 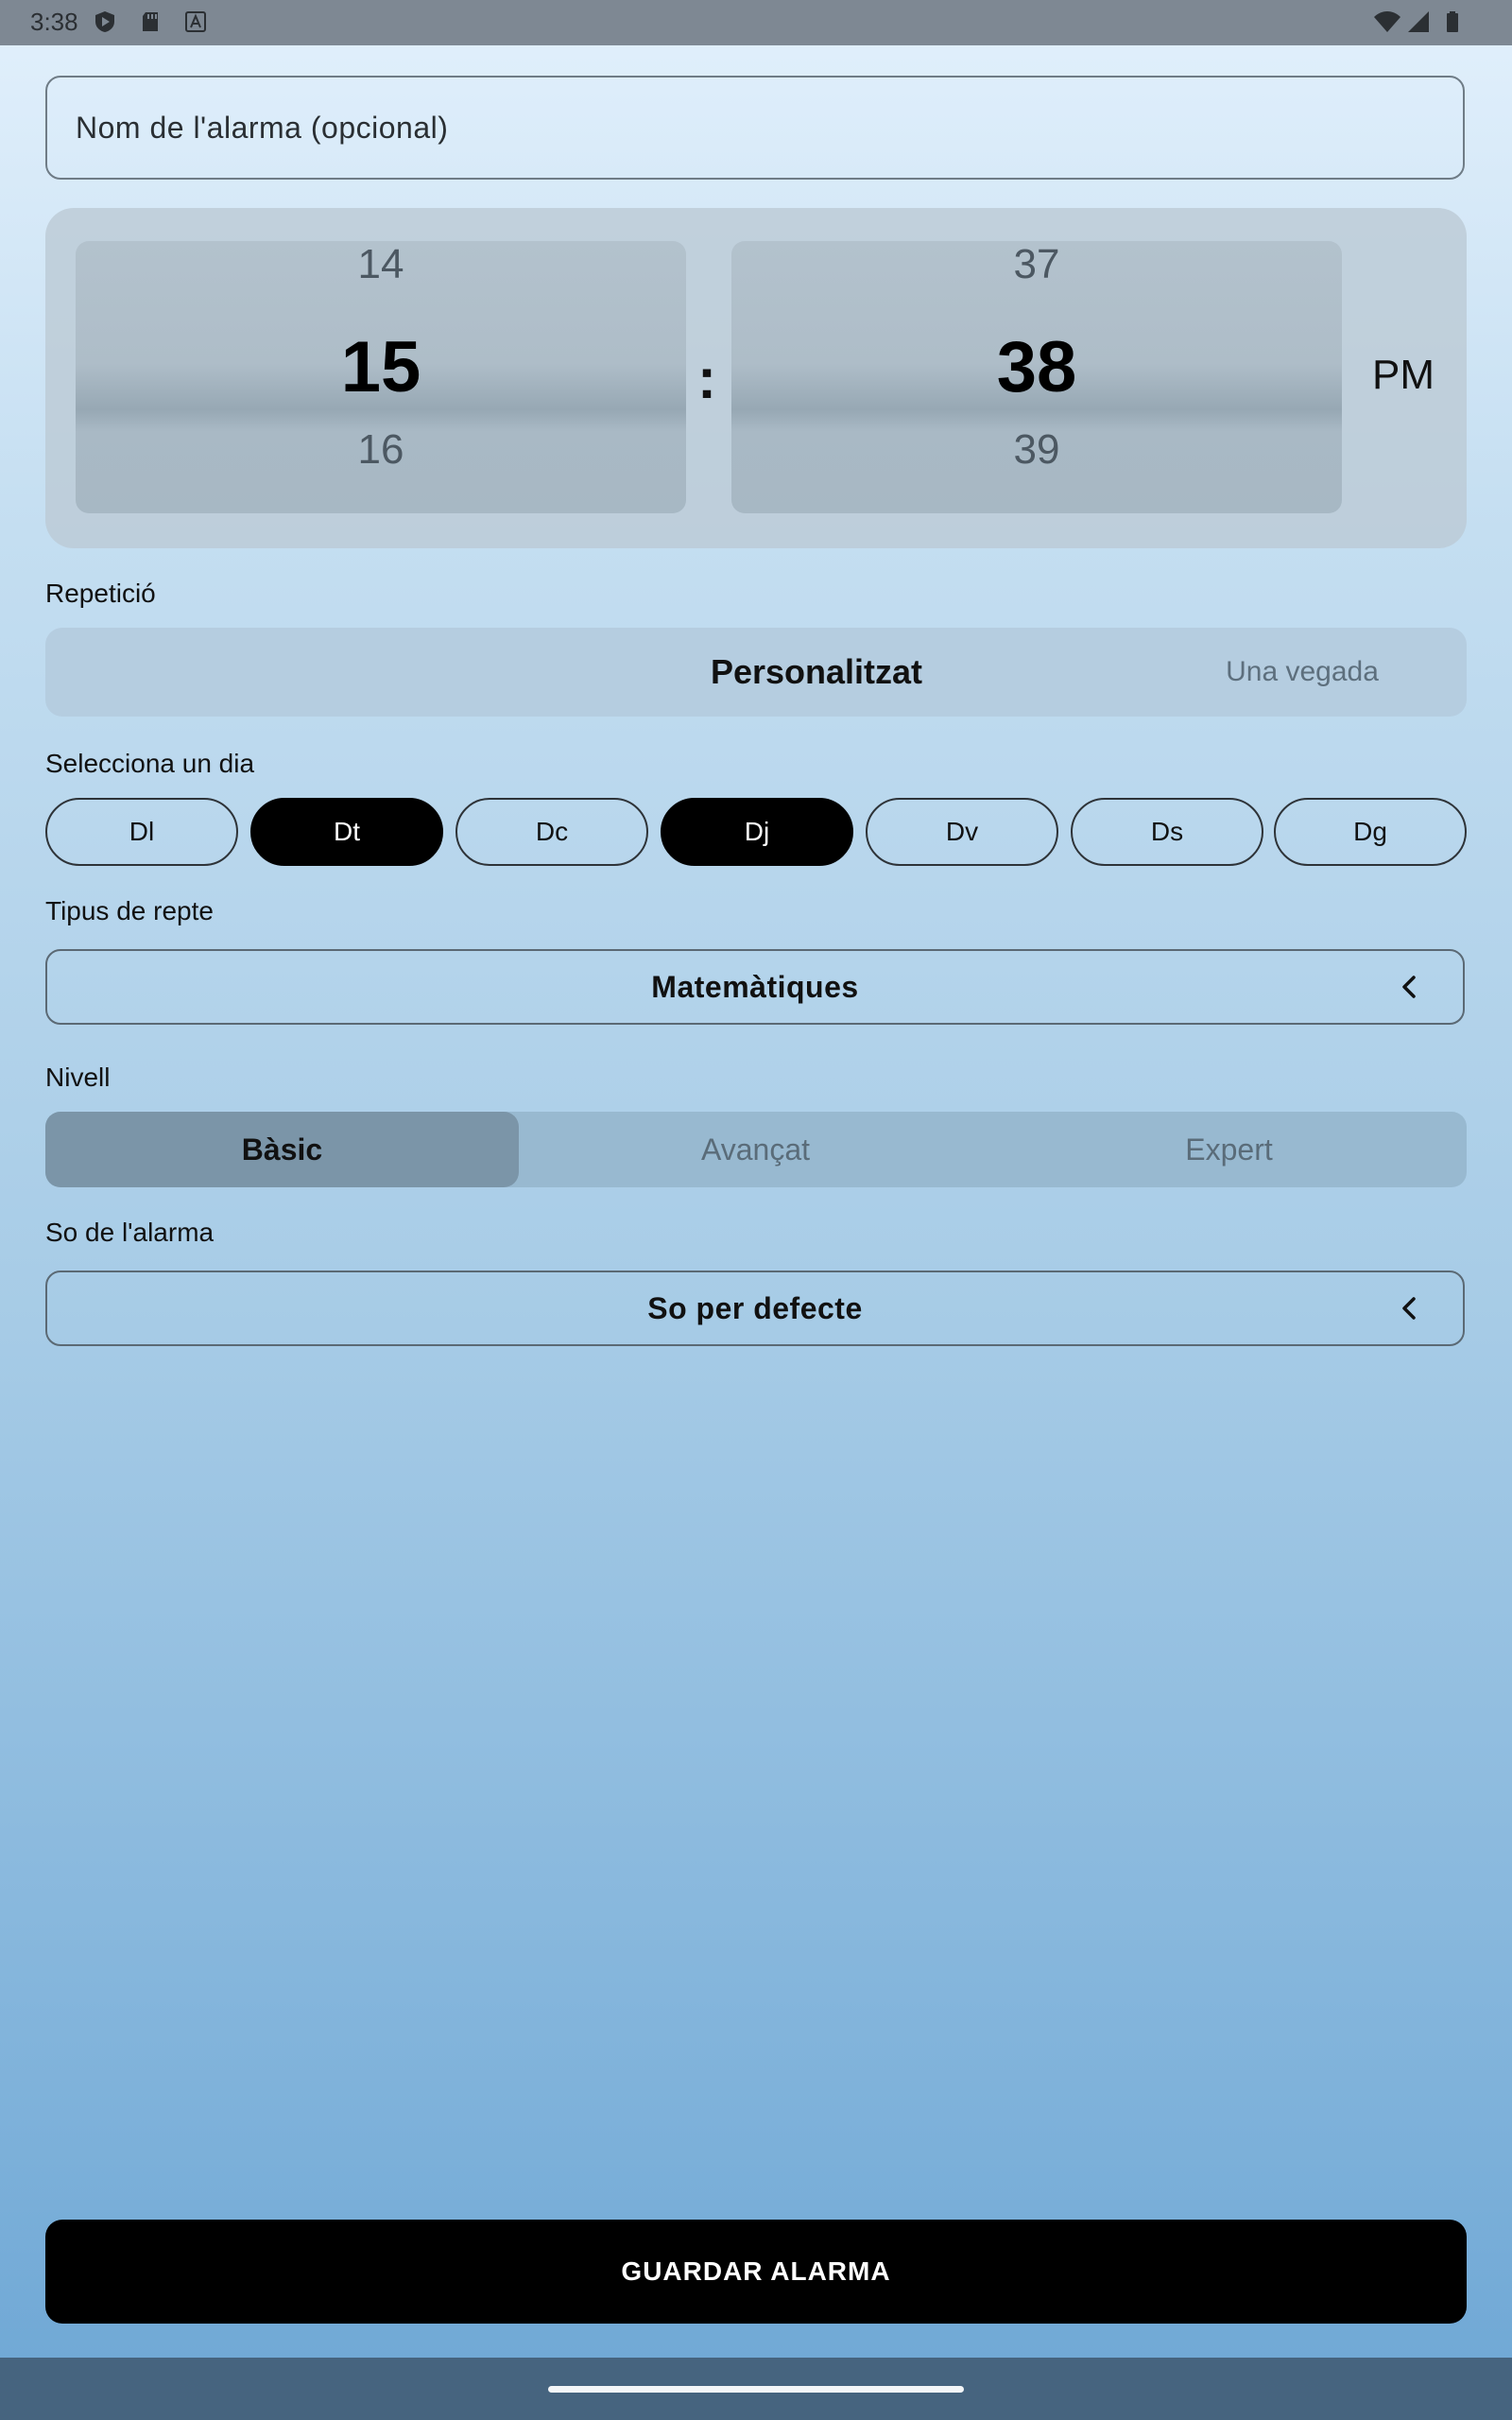 What do you see at coordinates (1036, 264) in the screenshot?
I see `minute-prev: 37` at bounding box center [1036, 264].